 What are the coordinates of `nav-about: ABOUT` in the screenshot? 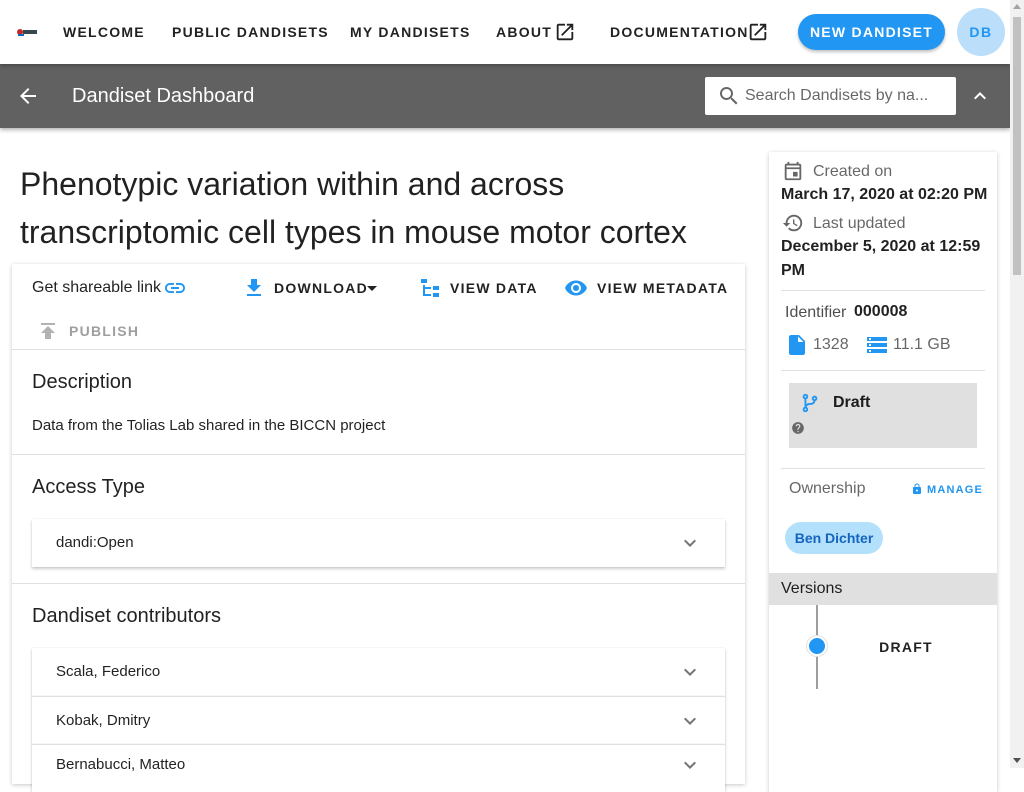 It's located at (537, 32).